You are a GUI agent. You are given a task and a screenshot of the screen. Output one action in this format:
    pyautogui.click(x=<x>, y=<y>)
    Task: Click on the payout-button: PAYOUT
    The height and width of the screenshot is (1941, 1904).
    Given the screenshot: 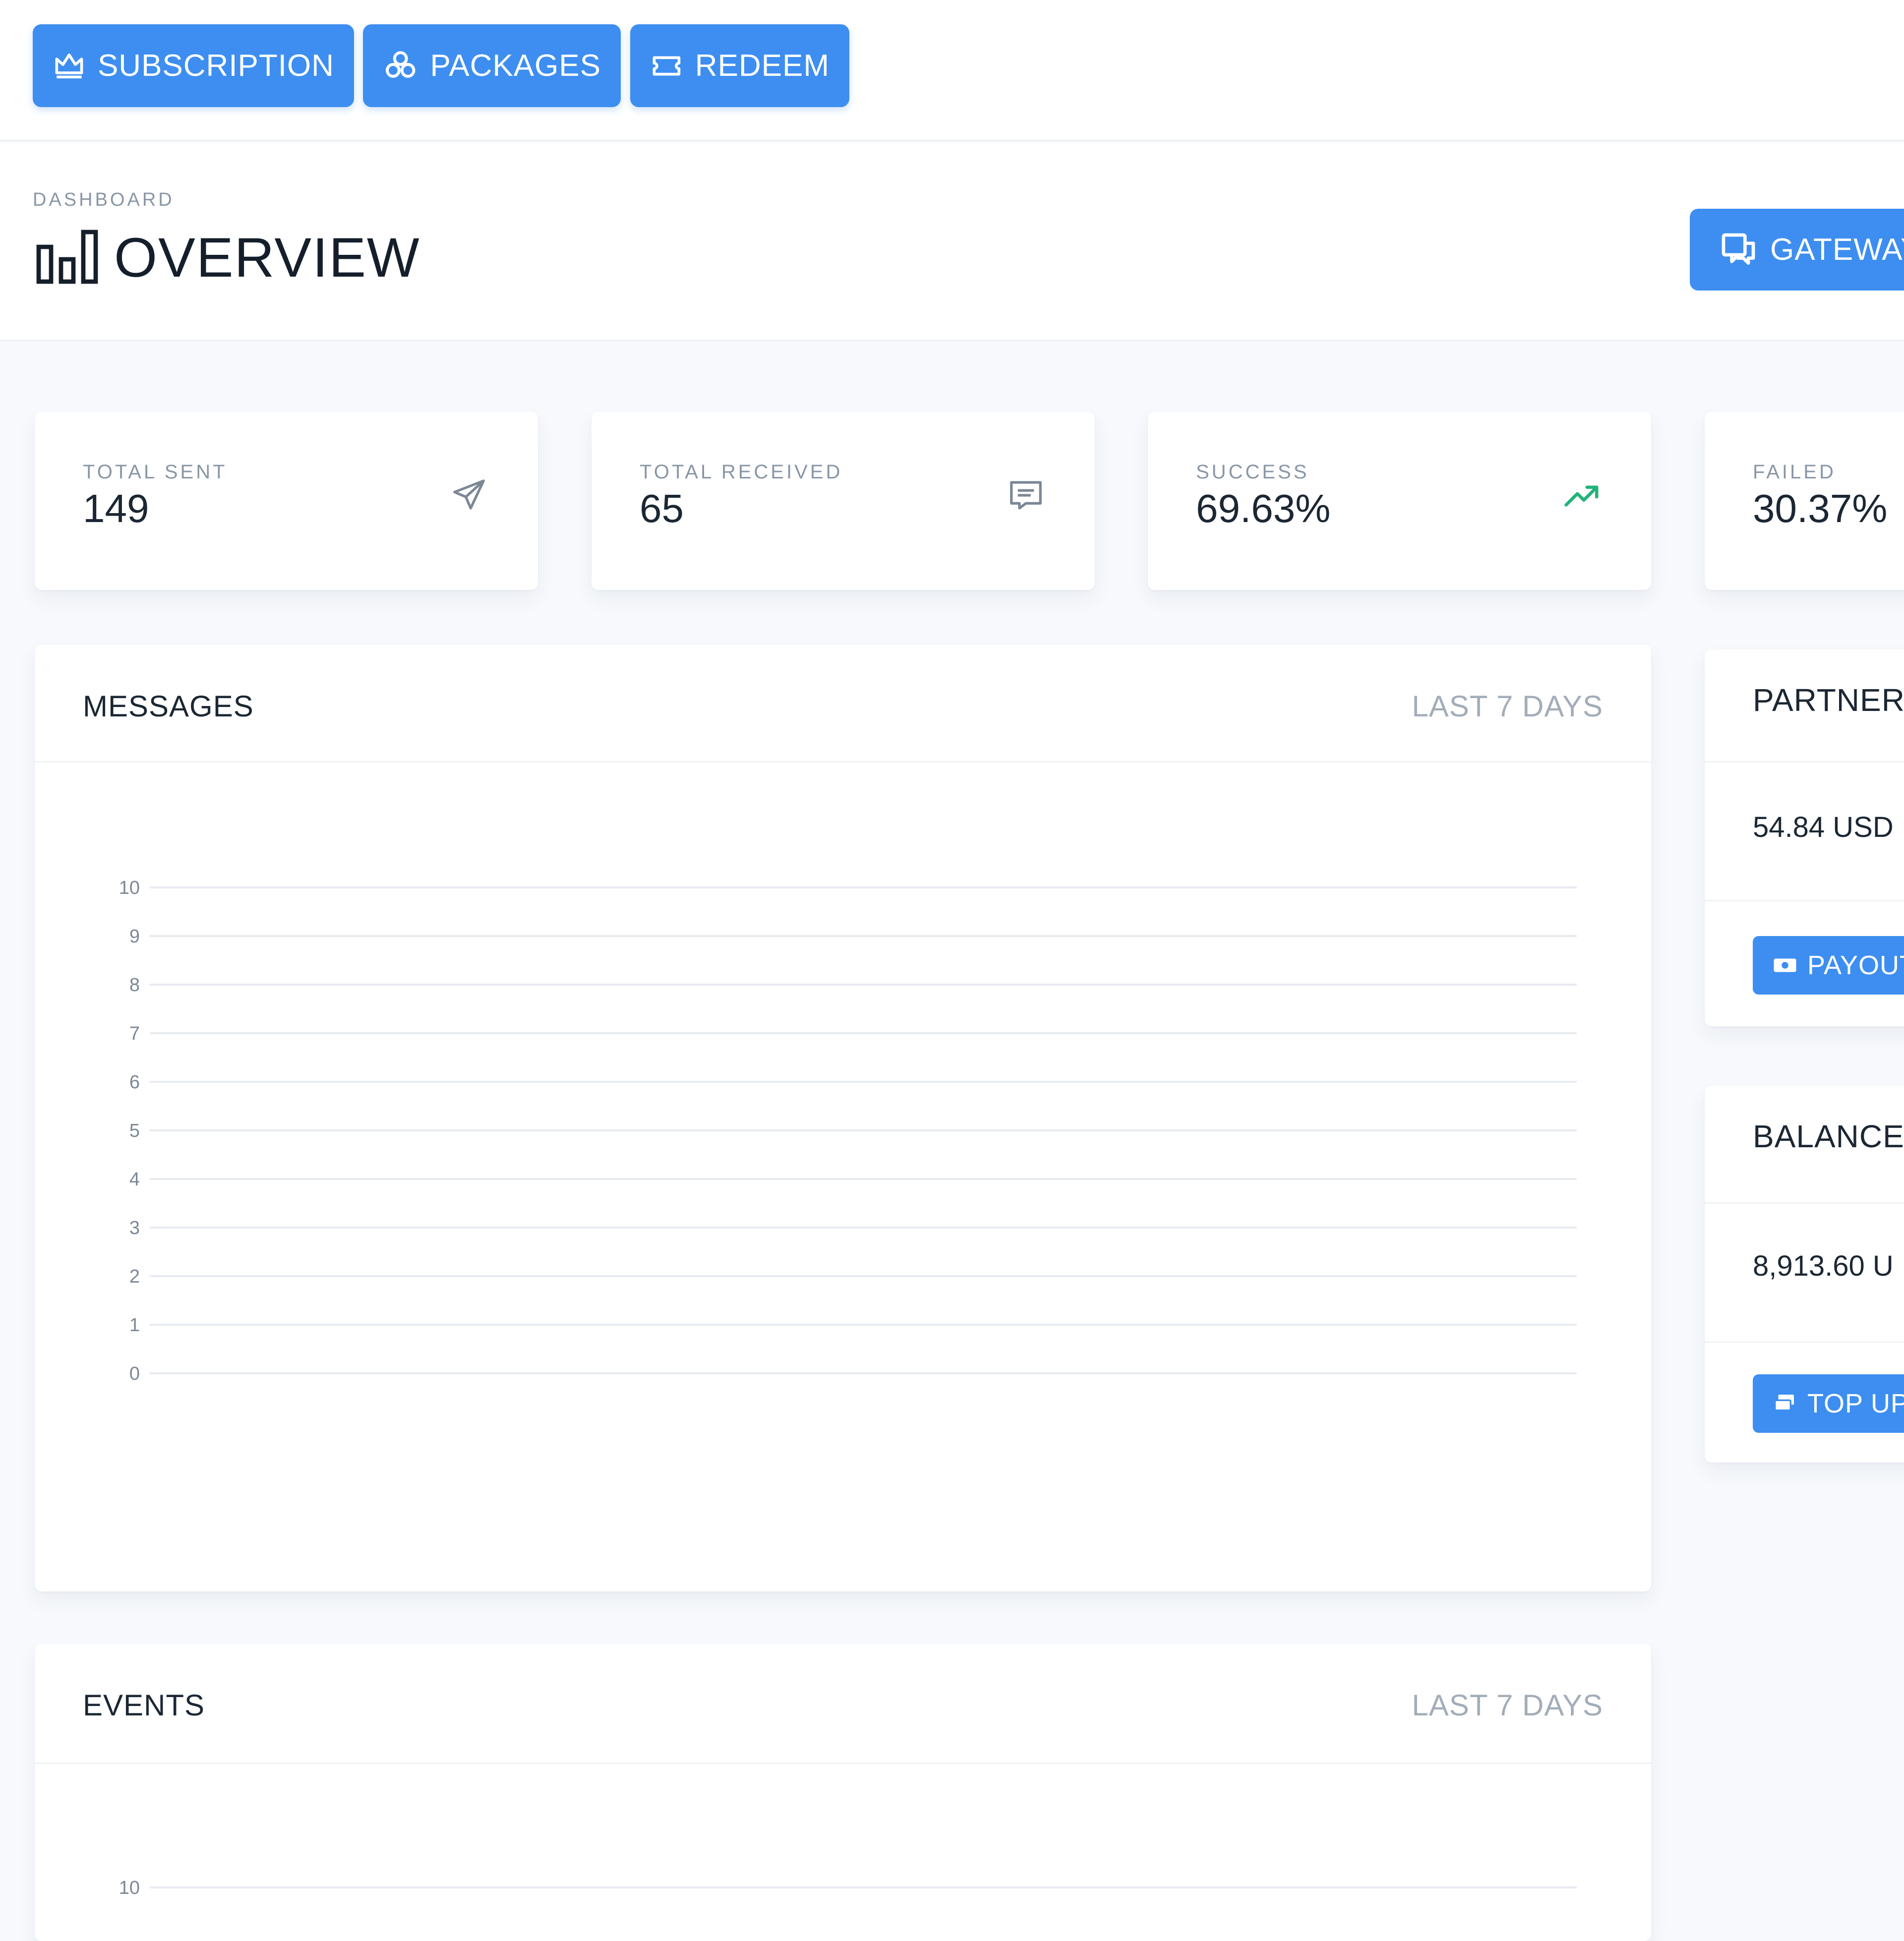 What is the action you would take?
    pyautogui.click(x=1828, y=965)
    